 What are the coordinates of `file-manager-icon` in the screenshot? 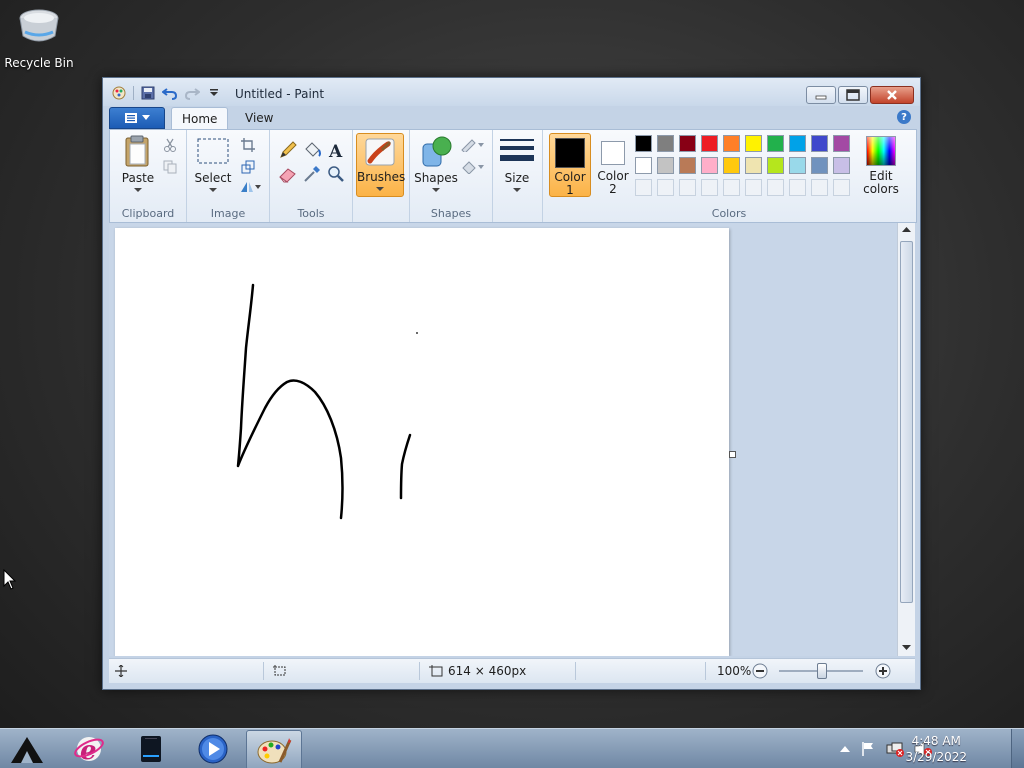 It's located at (151, 749).